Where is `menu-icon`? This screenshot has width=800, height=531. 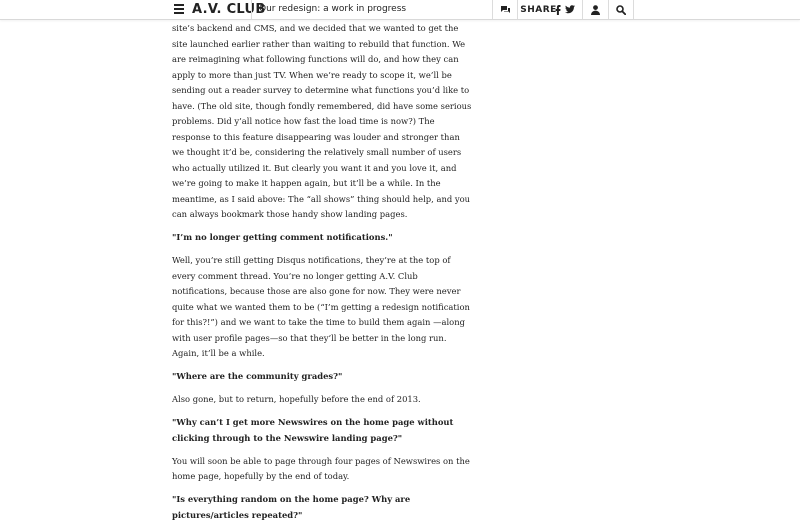 menu-icon is located at coordinates (179, 9).